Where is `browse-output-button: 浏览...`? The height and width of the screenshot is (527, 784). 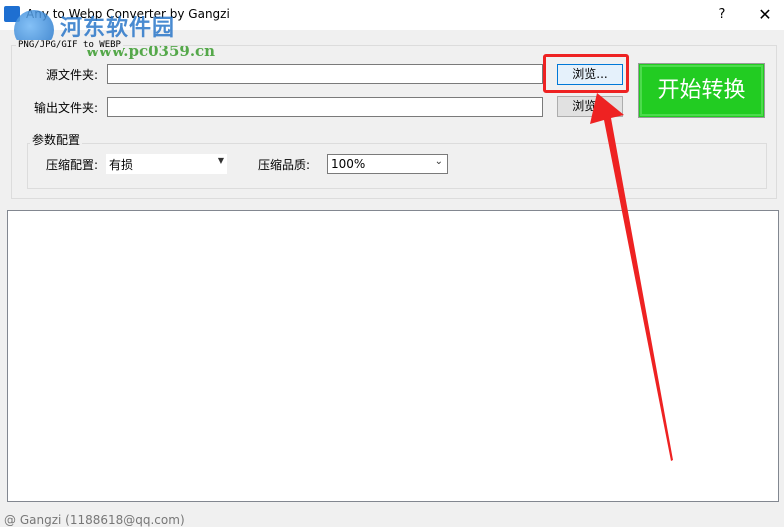 browse-output-button: 浏览... is located at coordinates (590, 106).